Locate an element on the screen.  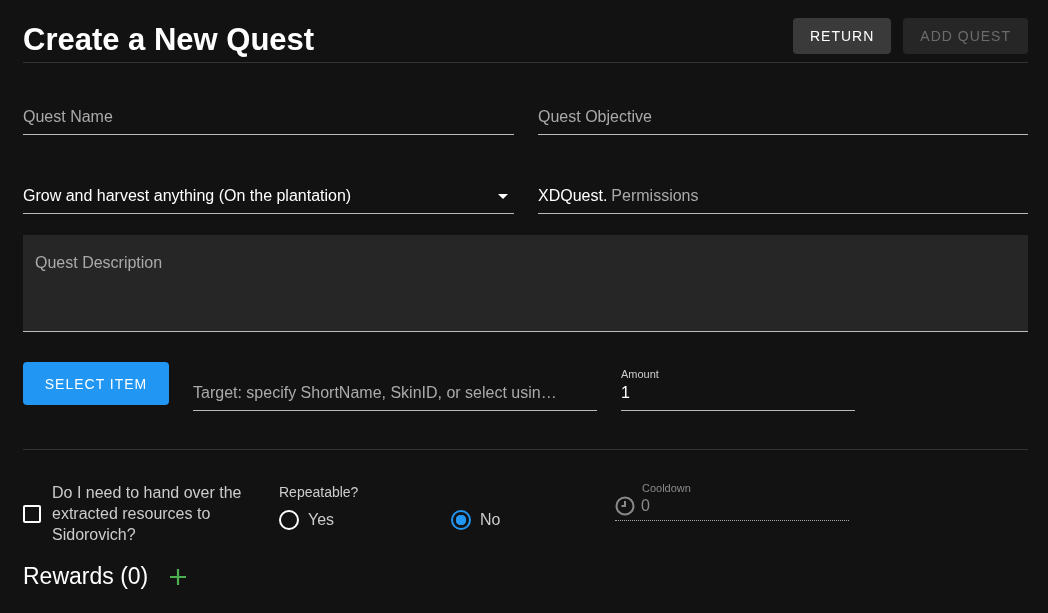
amount-field: Amount 1 is located at coordinates (738, 386).